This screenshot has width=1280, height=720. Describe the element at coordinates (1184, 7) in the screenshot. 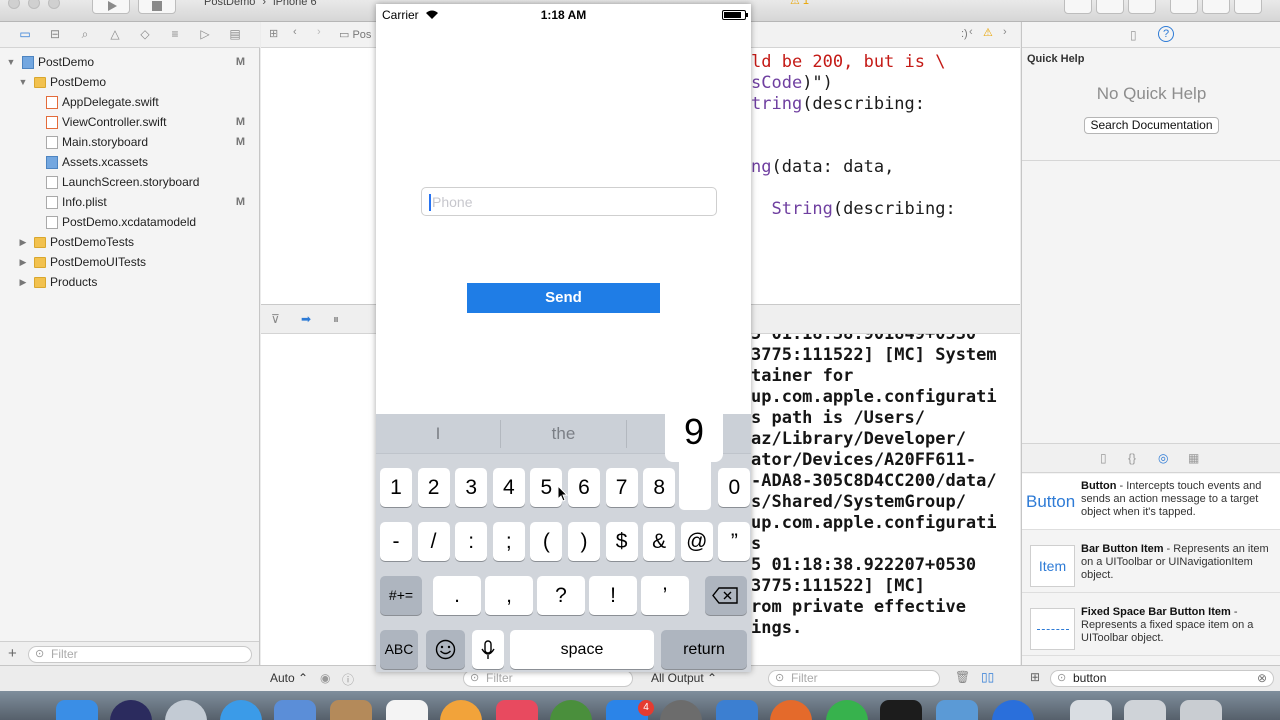

I see `toggle-navigator-button` at that location.